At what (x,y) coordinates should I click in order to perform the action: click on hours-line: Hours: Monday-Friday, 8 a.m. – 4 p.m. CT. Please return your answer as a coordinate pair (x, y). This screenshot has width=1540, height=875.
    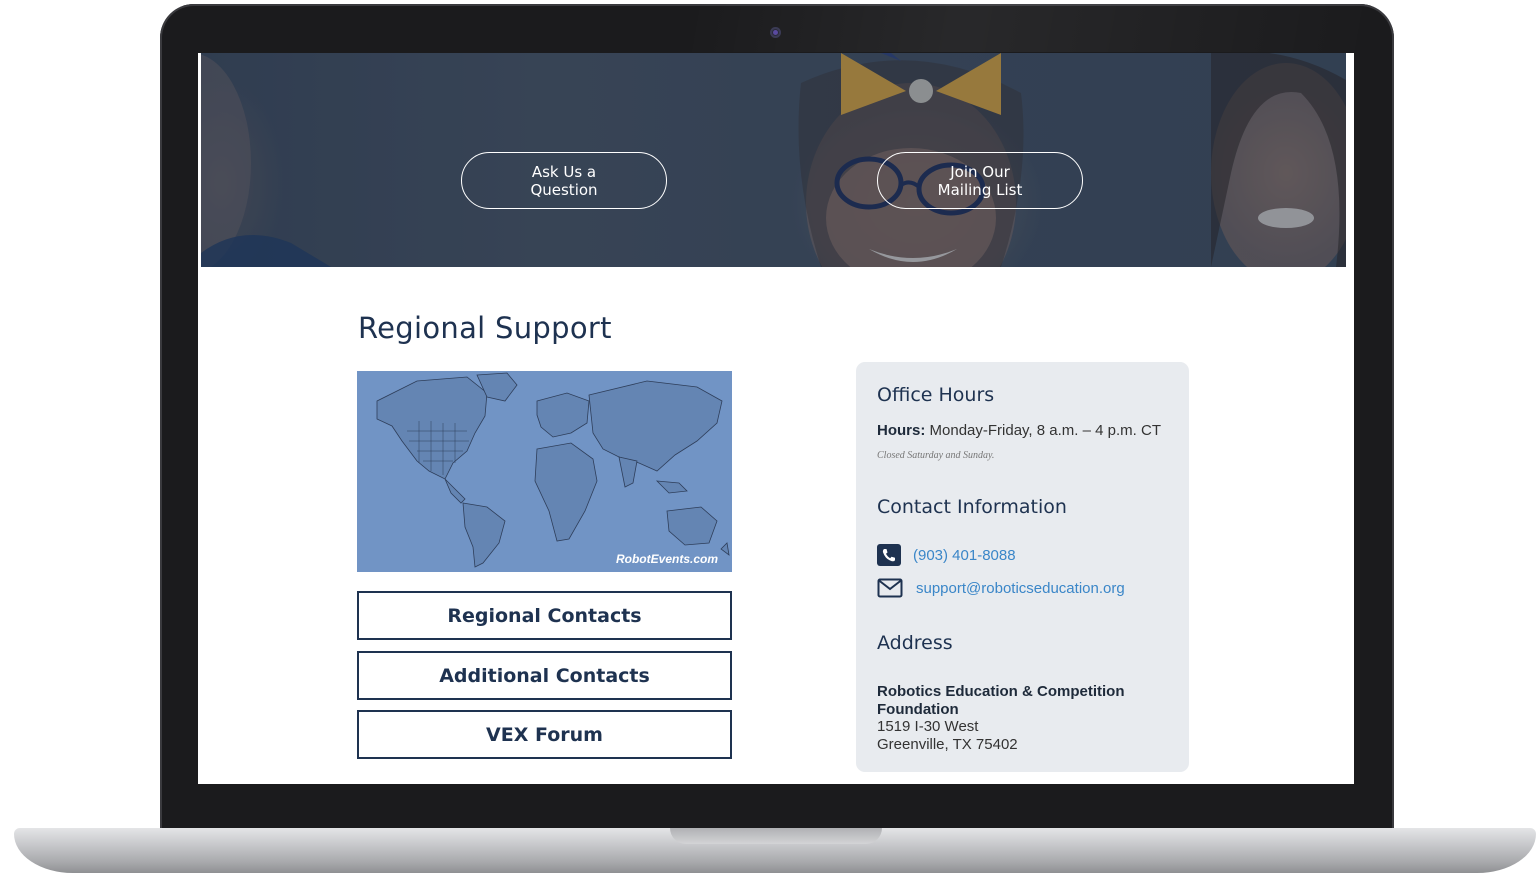
    Looking at the image, I should click on (1019, 430).